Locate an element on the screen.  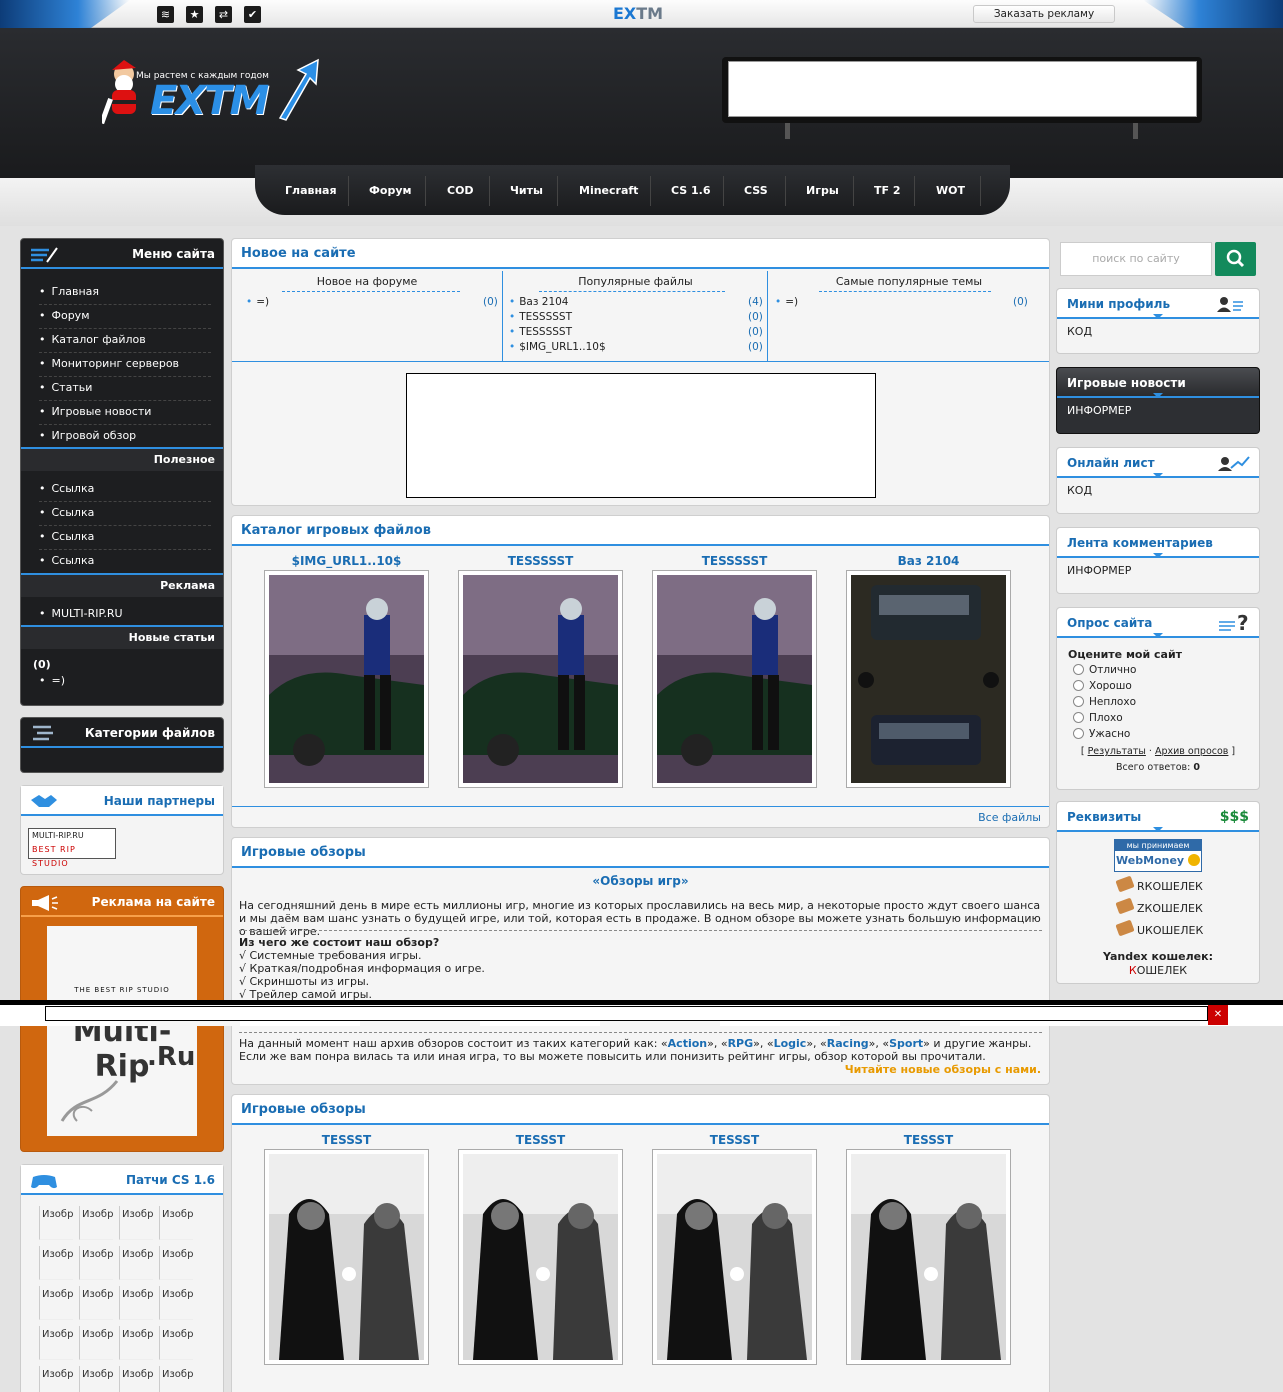
search-button is located at coordinates (1235, 259).